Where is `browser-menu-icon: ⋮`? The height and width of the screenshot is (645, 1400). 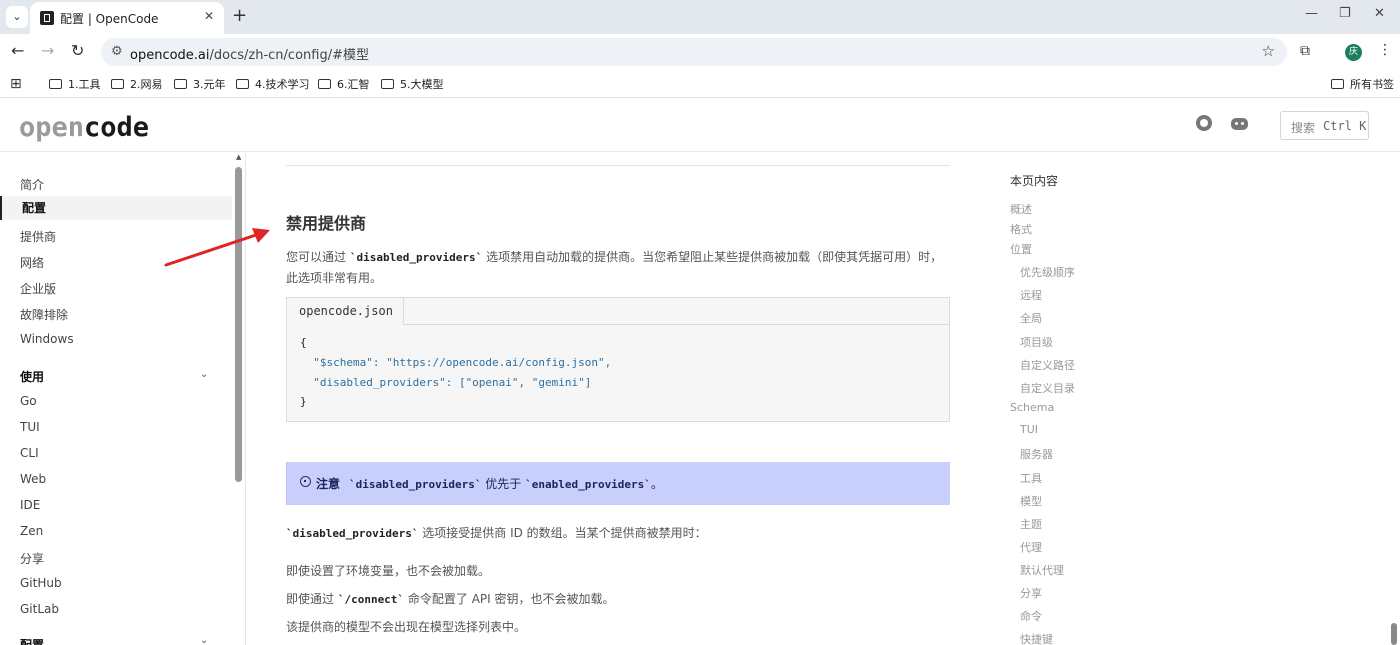 browser-menu-icon: ⋮ is located at coordinates (1385, 50).